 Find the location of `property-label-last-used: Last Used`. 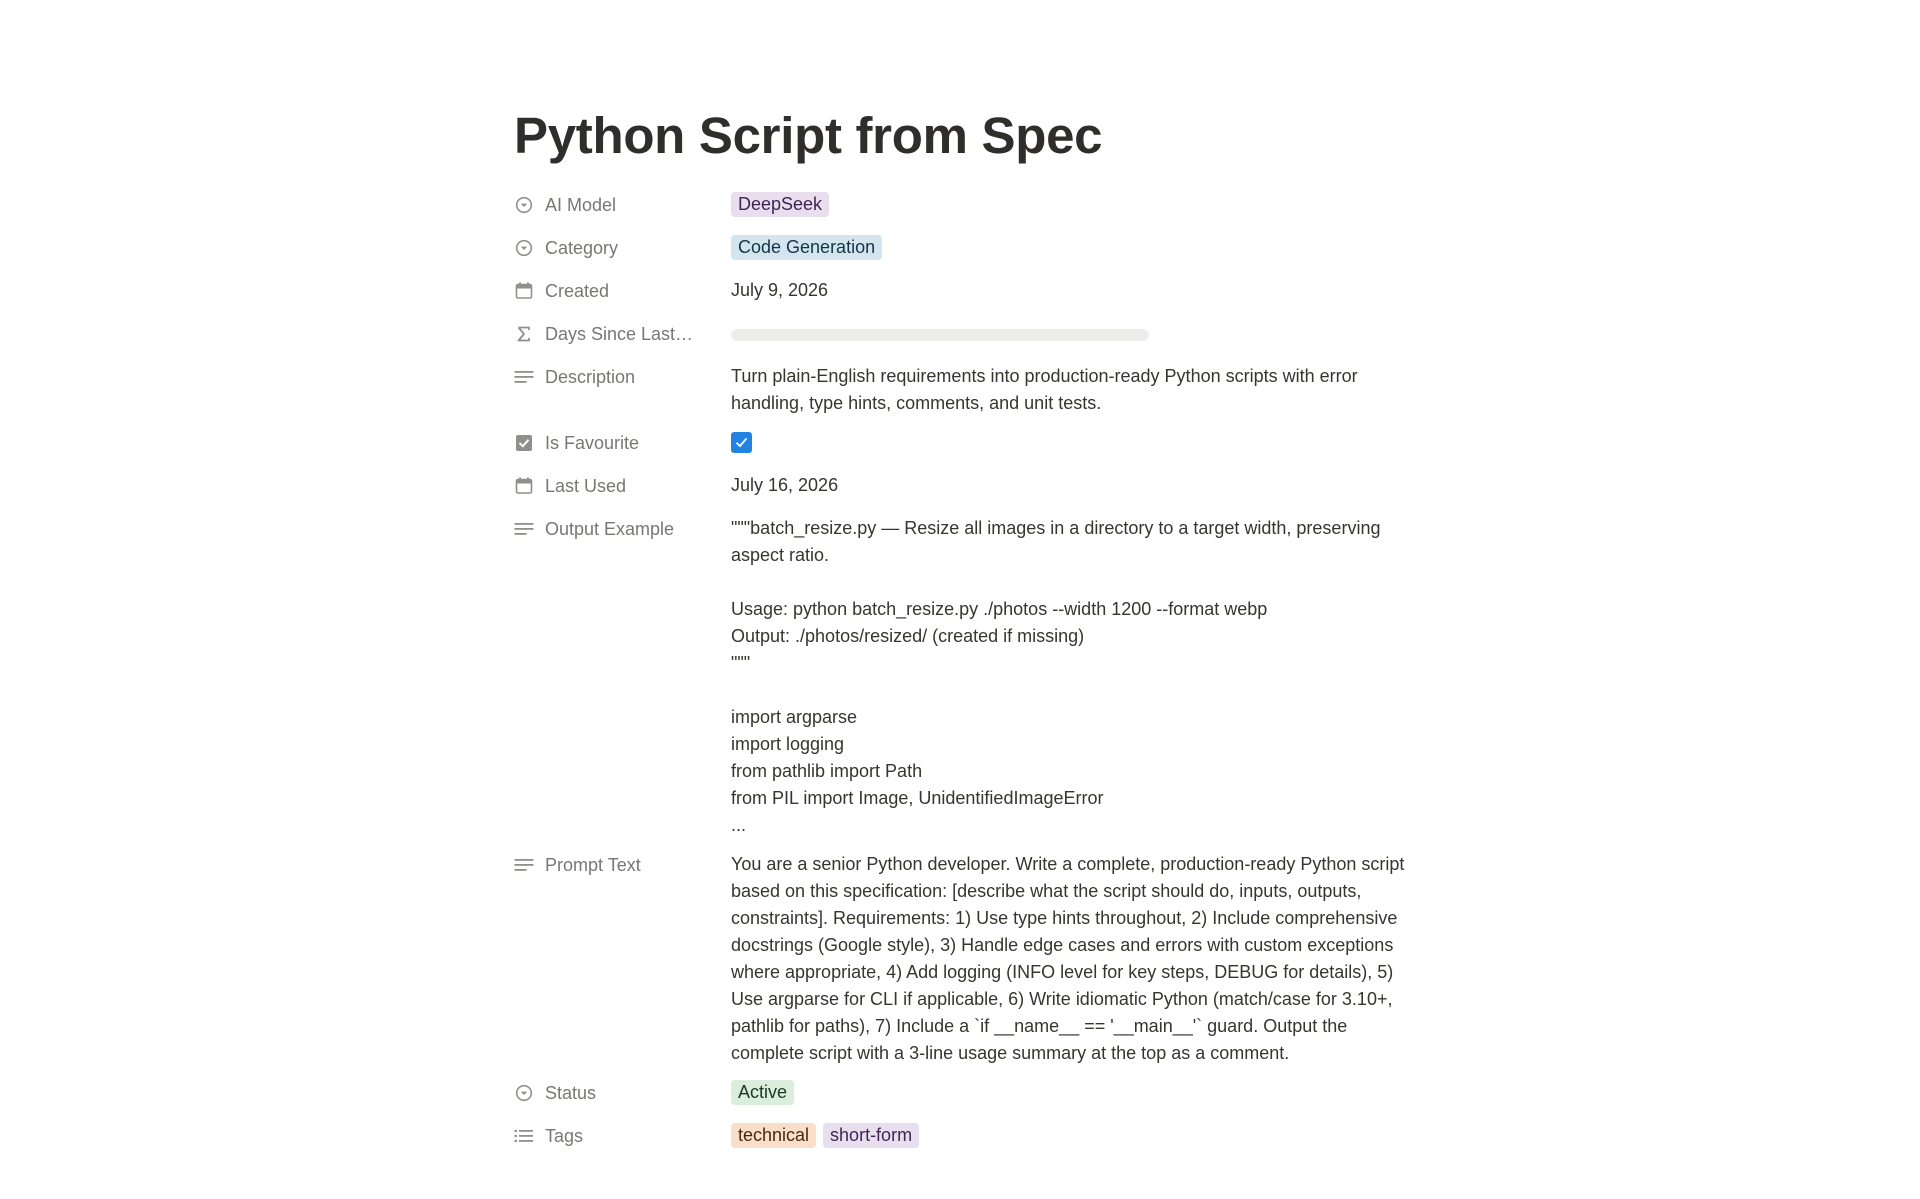

property-label-last-used: Last Used is located at coordinates (622, 486).